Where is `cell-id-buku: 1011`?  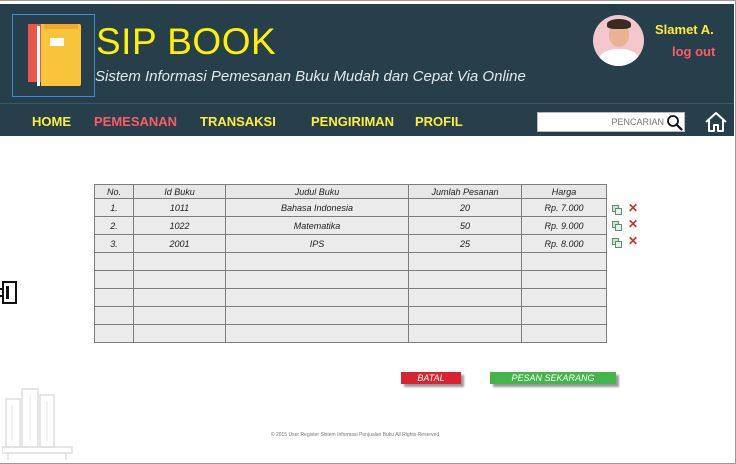 cell-id-buku: 1011 is located at coordinates (179, 207).